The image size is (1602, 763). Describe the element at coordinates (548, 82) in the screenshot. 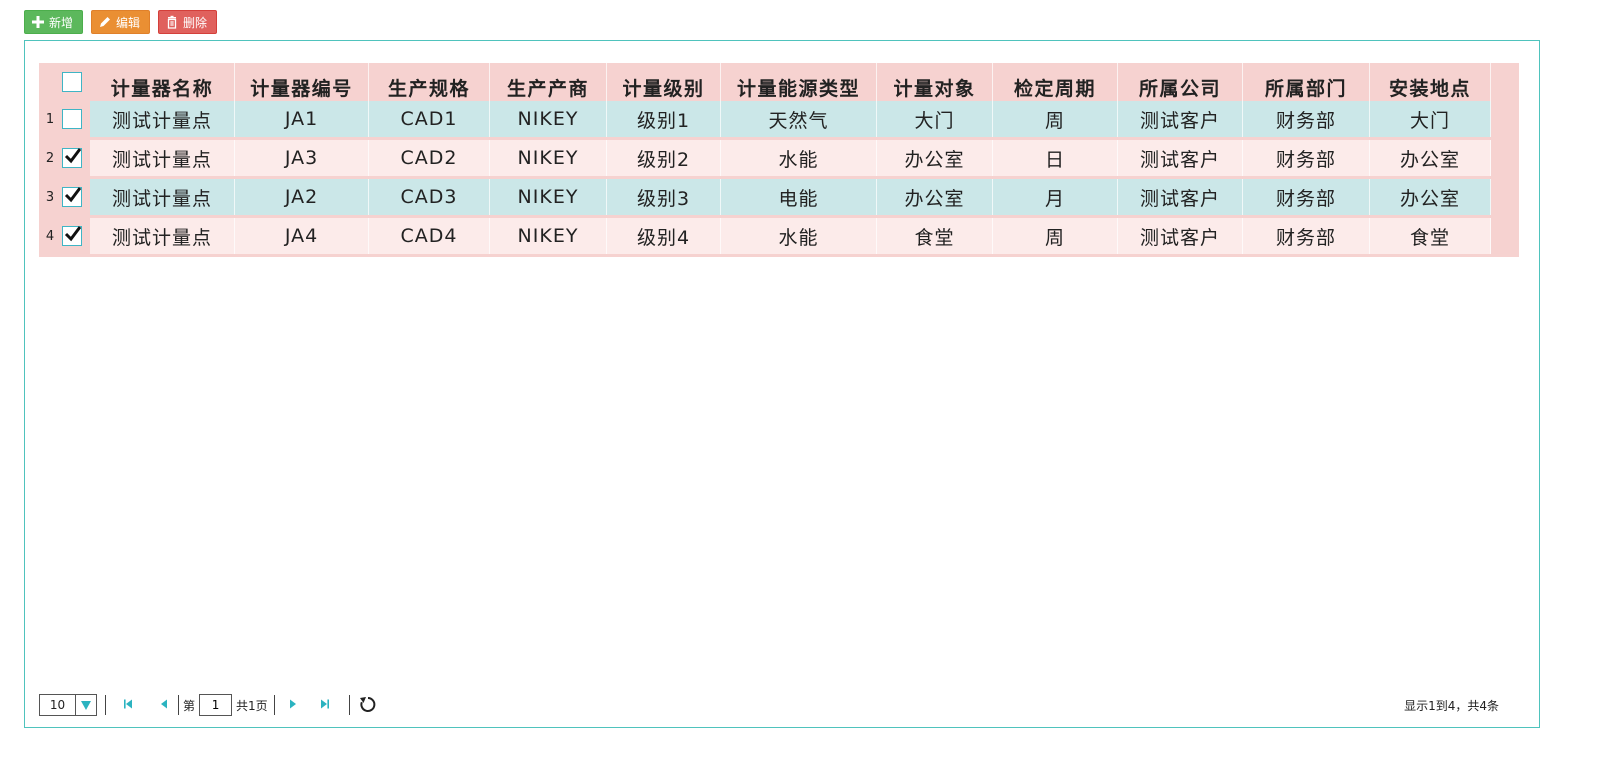

I see `column-header-manufacturer: 生产产商` at that location.